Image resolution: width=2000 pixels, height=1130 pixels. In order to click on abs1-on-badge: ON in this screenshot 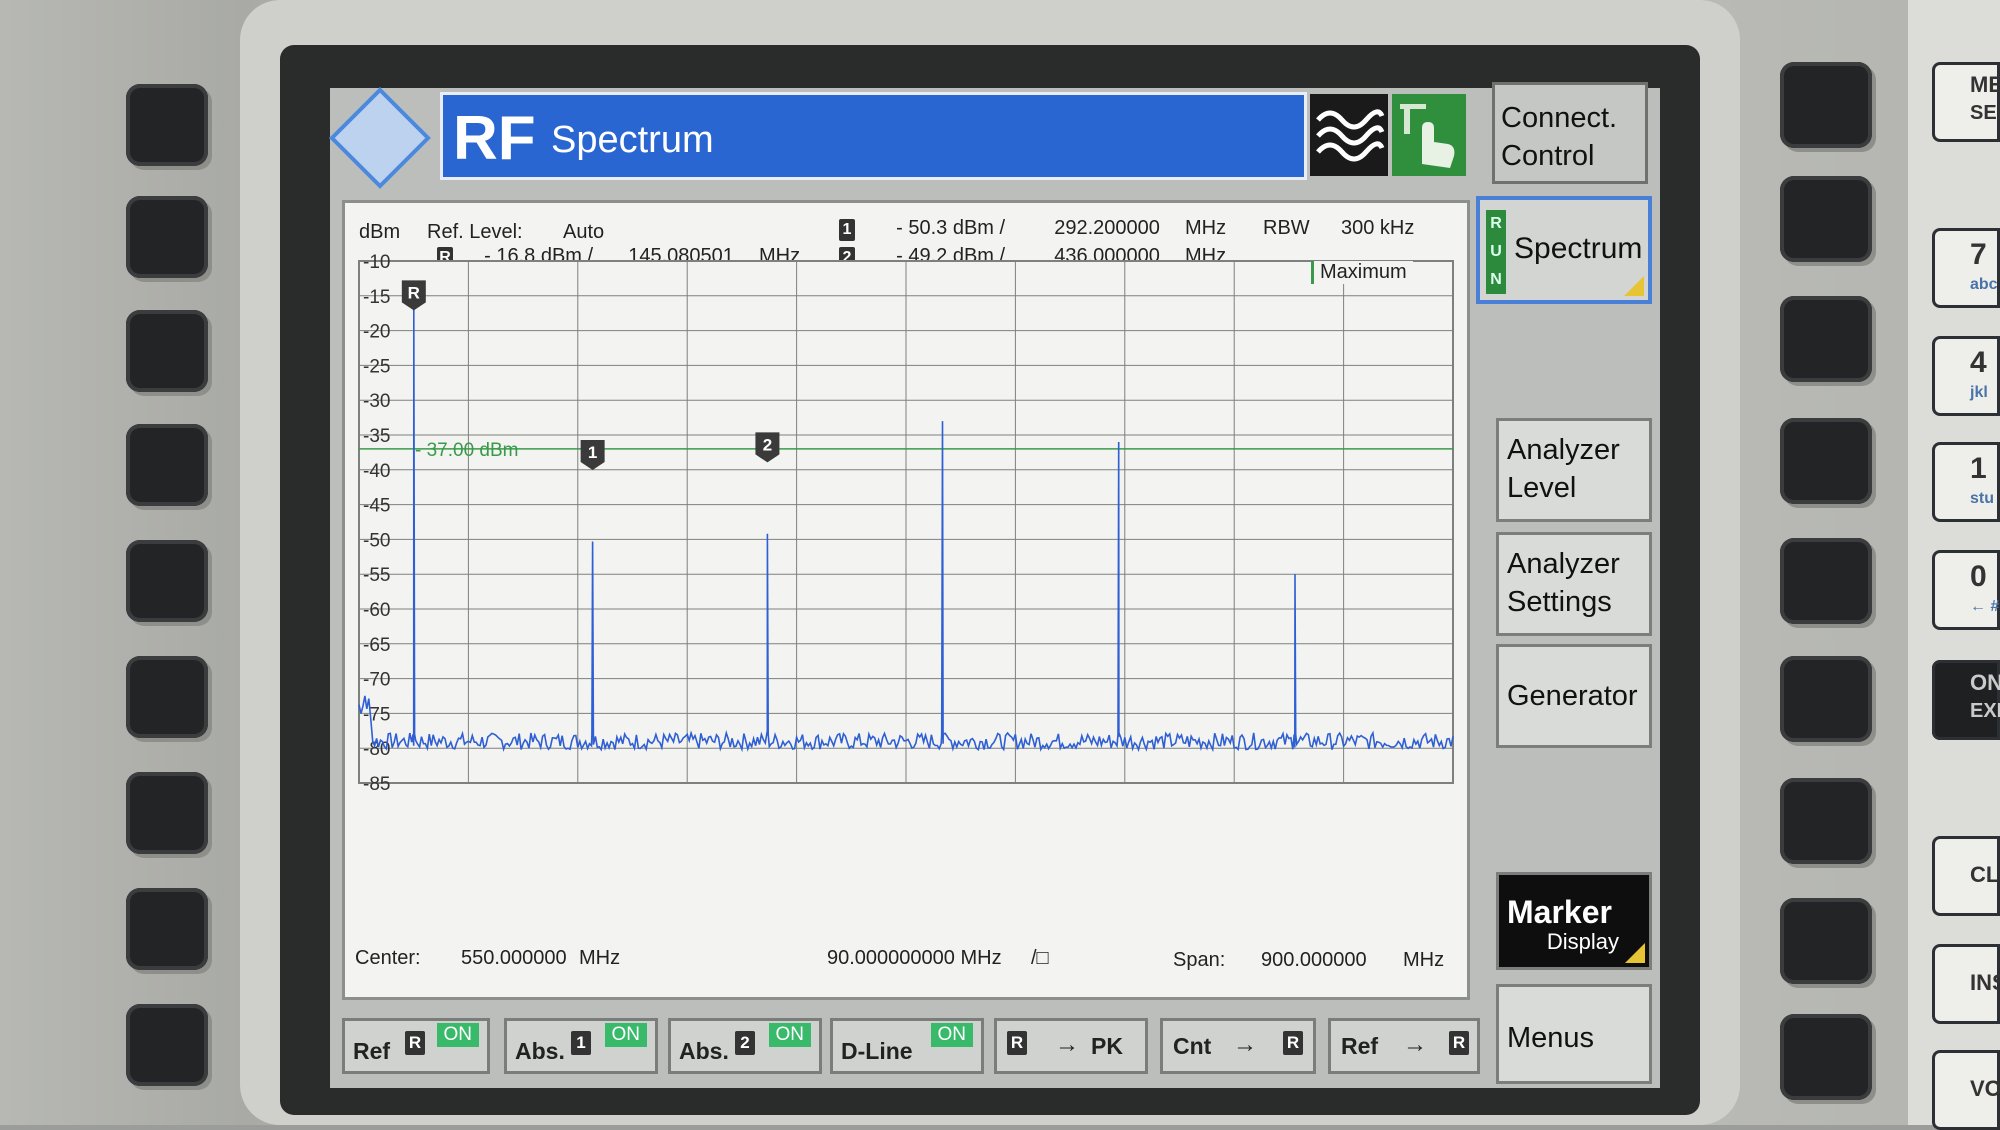, I will do `click(625, 1035)`.